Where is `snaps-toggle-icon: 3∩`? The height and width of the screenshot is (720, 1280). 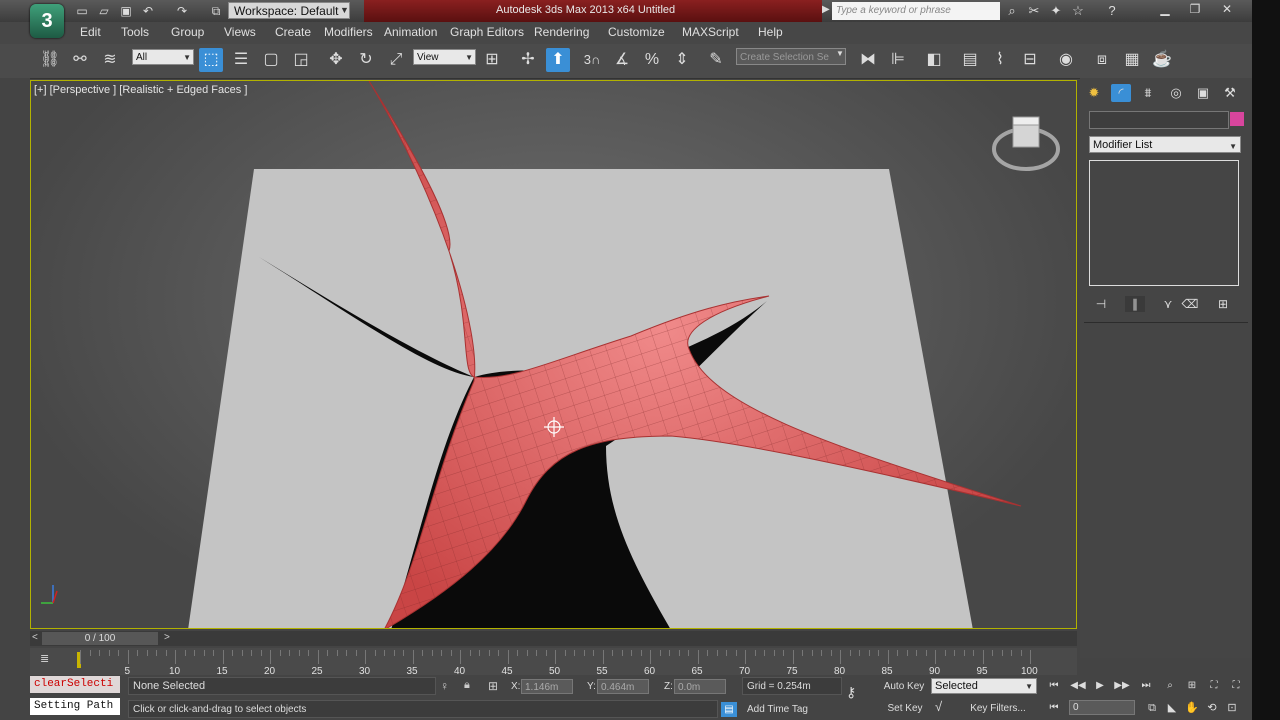 snaps-toggle-icon: 3∩ is located at coordinates (592, 60).